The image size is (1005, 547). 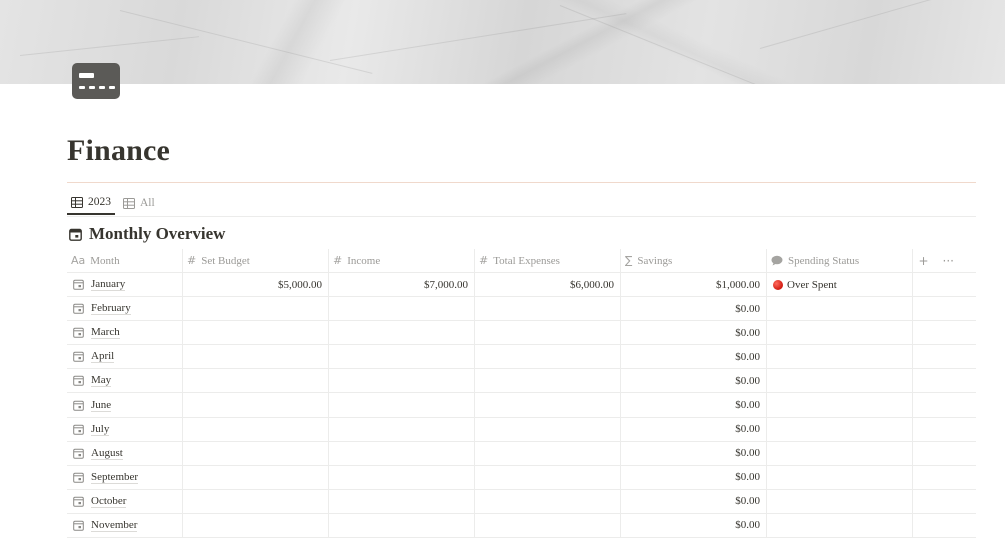 I want to click on table-row: May $0.00, so click(x=521, y=381).